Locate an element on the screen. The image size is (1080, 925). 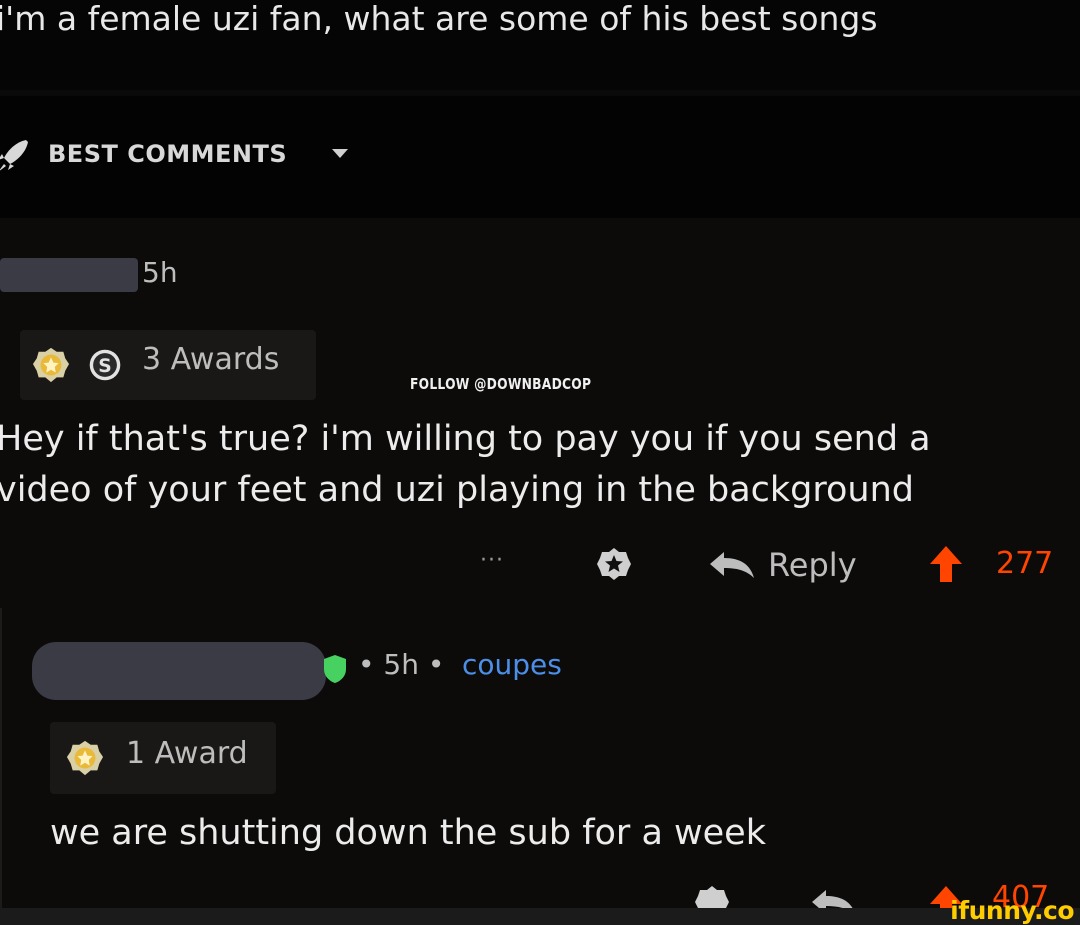
rocket-icon is located at coordinates (14, 155).